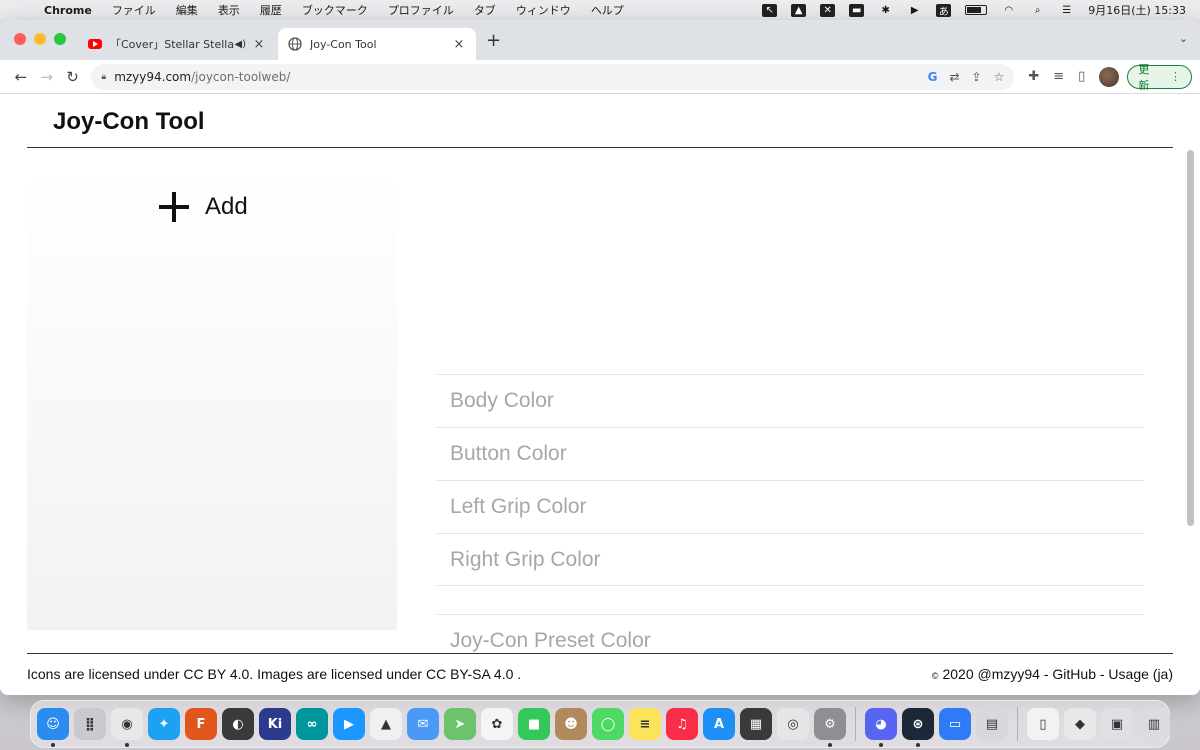 The image size is (1200, 750). What do you see at coordinates (187, 10) in the screenshot?
I see `menu-edit: 編集` at bounding box center [187, 10].